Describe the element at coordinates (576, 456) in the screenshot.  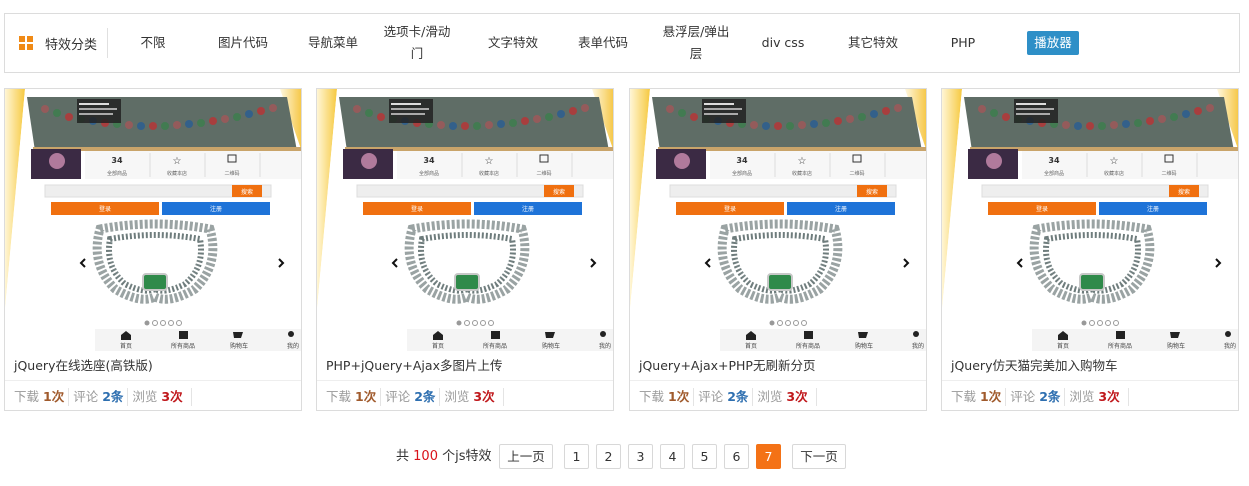
I see `page-button-1: 1` at that location.